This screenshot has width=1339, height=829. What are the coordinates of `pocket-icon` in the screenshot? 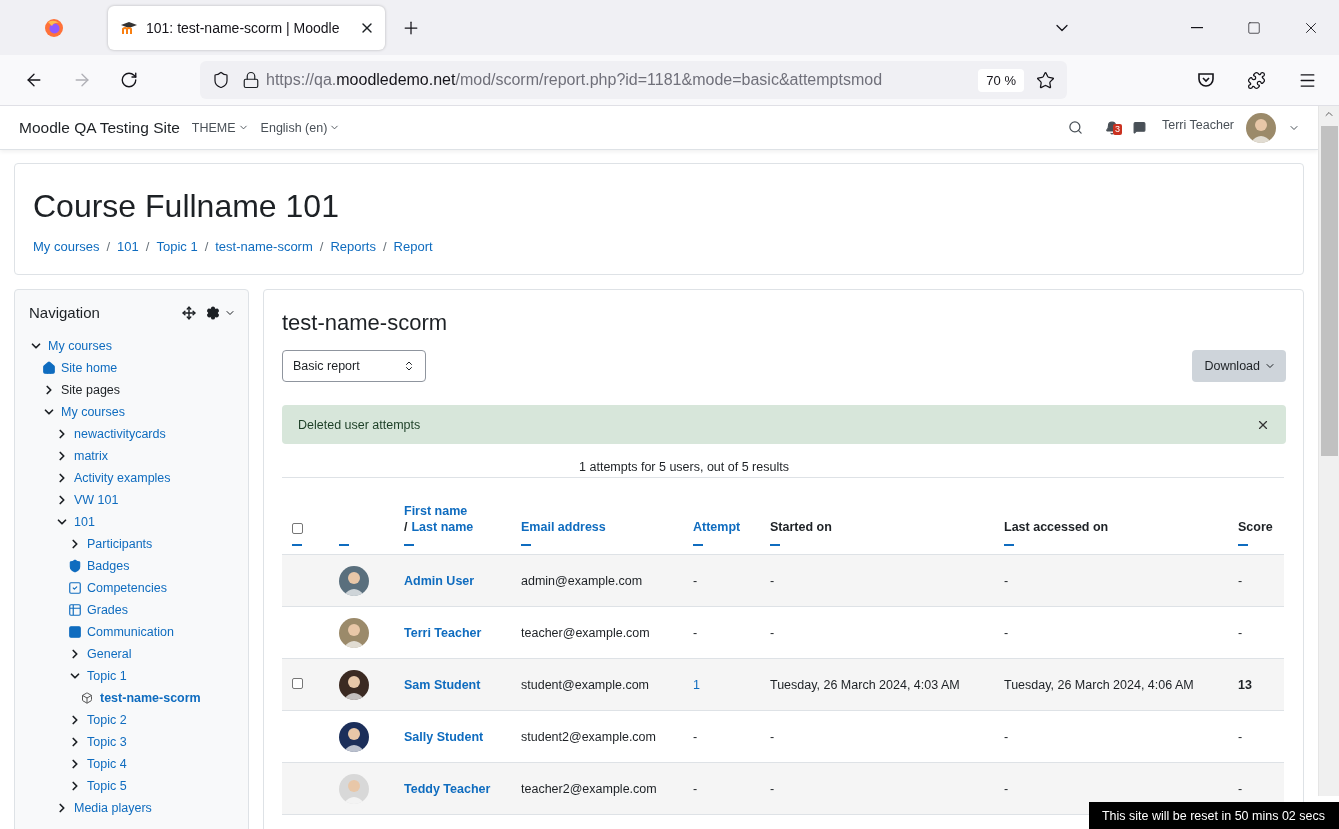 It's located at (1206, 80).